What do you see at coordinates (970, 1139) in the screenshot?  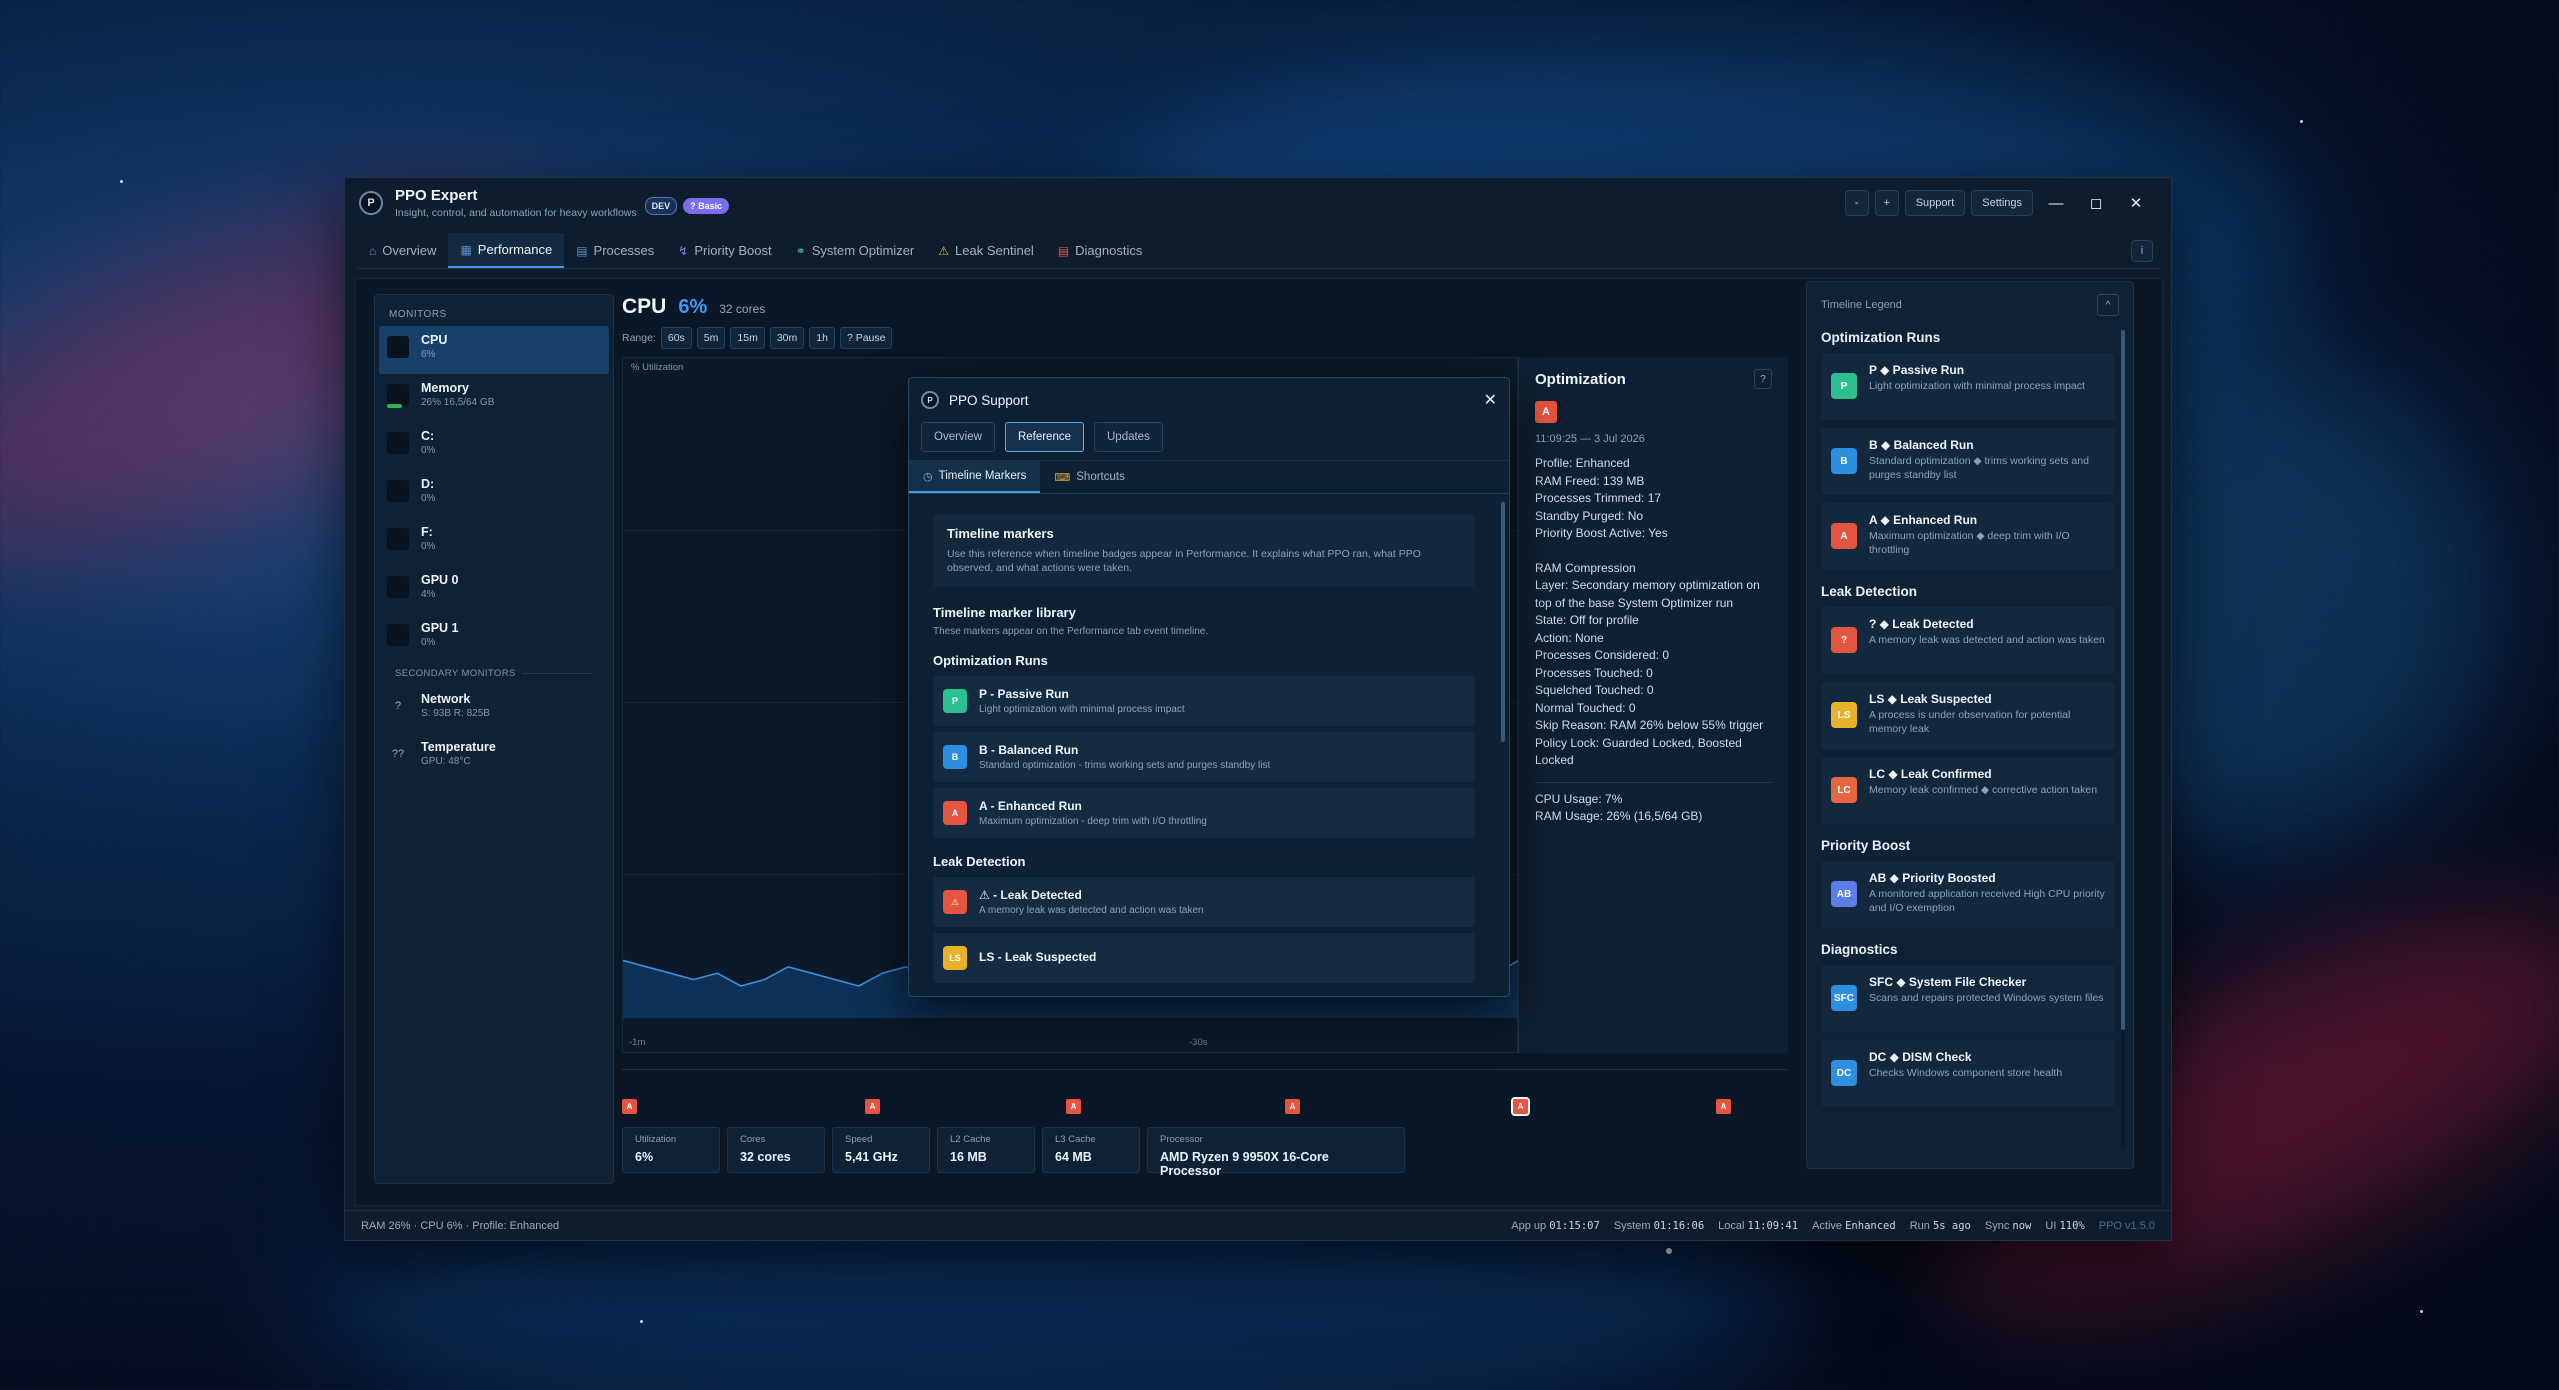 I see `stat-key: L2 Cache` at bounding box center [970, 1139].